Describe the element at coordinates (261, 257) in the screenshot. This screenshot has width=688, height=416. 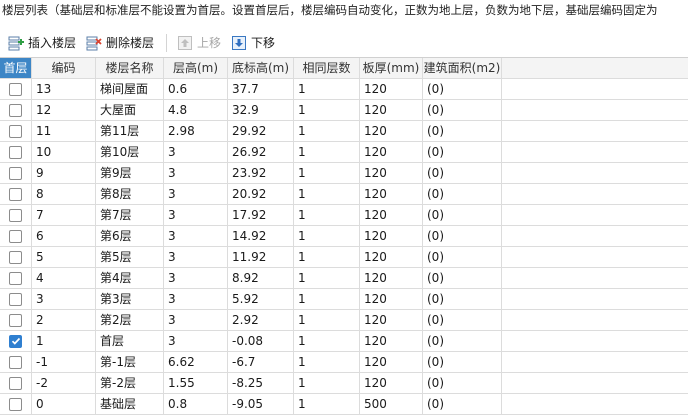
I see `base-elevation-cell: 11.92` at that location.